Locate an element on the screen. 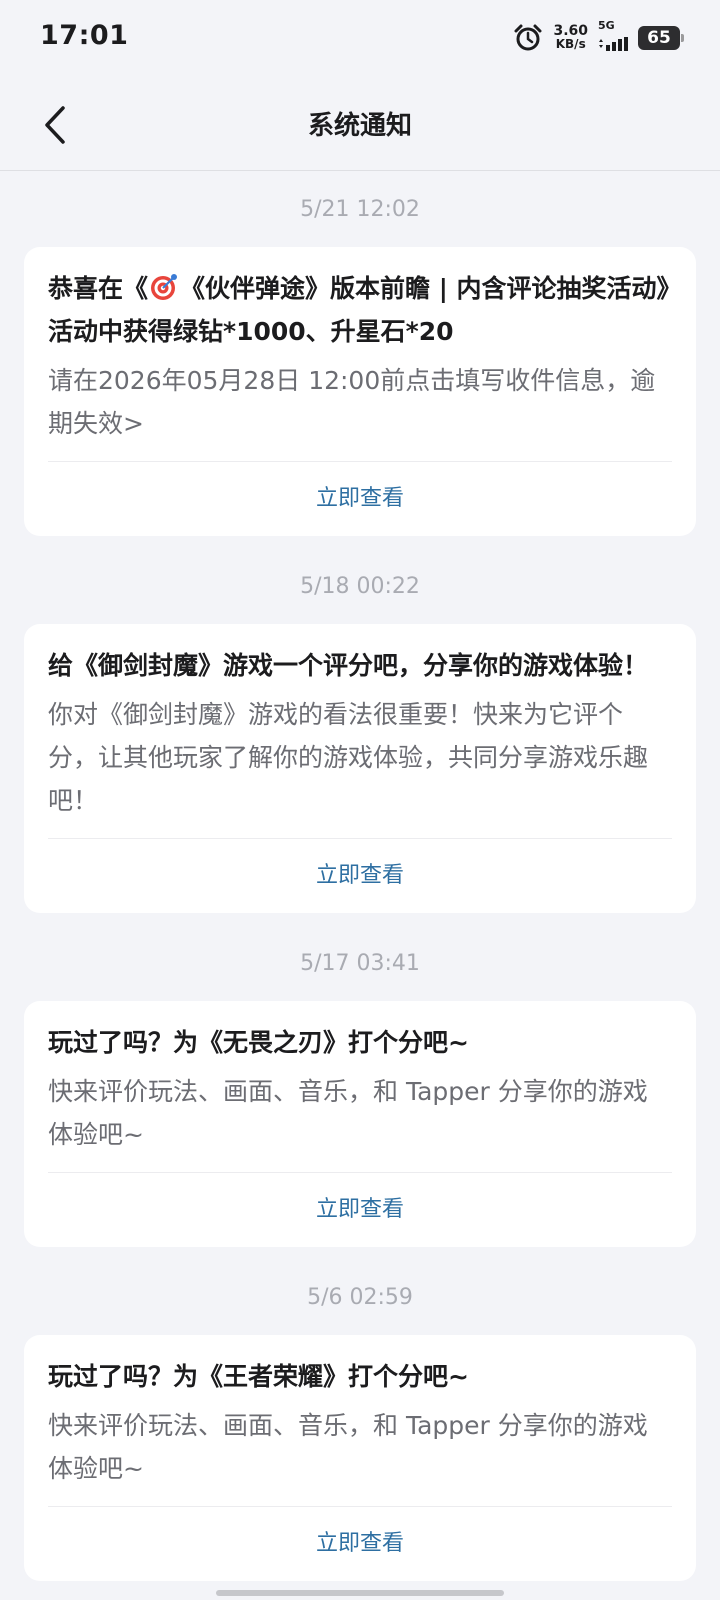 Image resolution: width=720 pixels, height=1600 pixels. signal-strength-icon is located at coordinates (613, 44).